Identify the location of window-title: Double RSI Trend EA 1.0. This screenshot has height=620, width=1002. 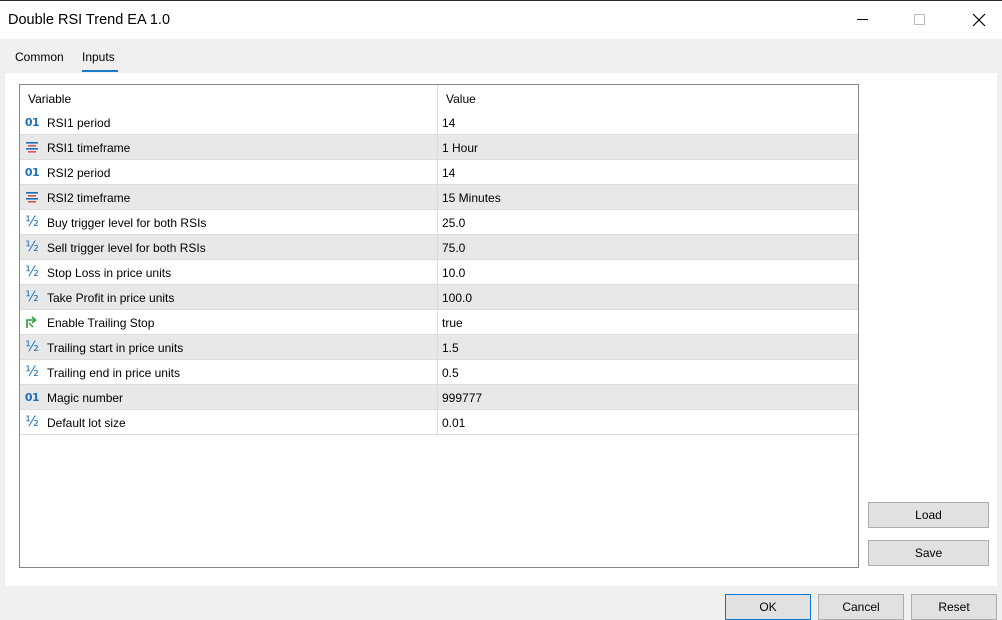
(89, 20).